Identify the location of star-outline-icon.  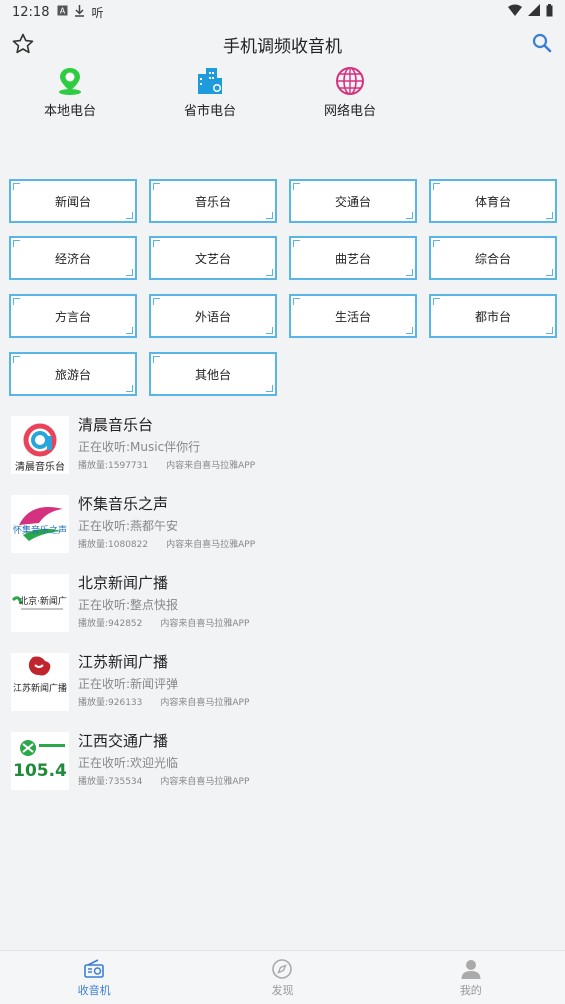
(23, 44).